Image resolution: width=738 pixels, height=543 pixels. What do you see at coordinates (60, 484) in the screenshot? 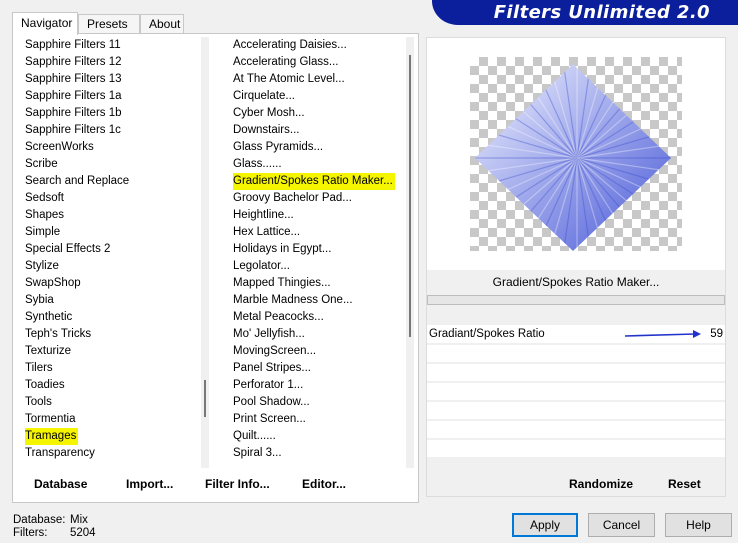
I see `database-button: Database` at bounding box center [60, 484].